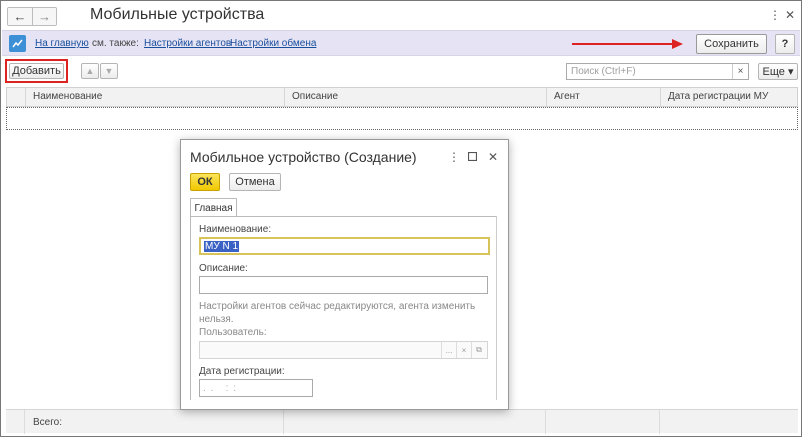  I want to click on column-header-registration-date: Дата регистрации МУ, so click(728, 97).